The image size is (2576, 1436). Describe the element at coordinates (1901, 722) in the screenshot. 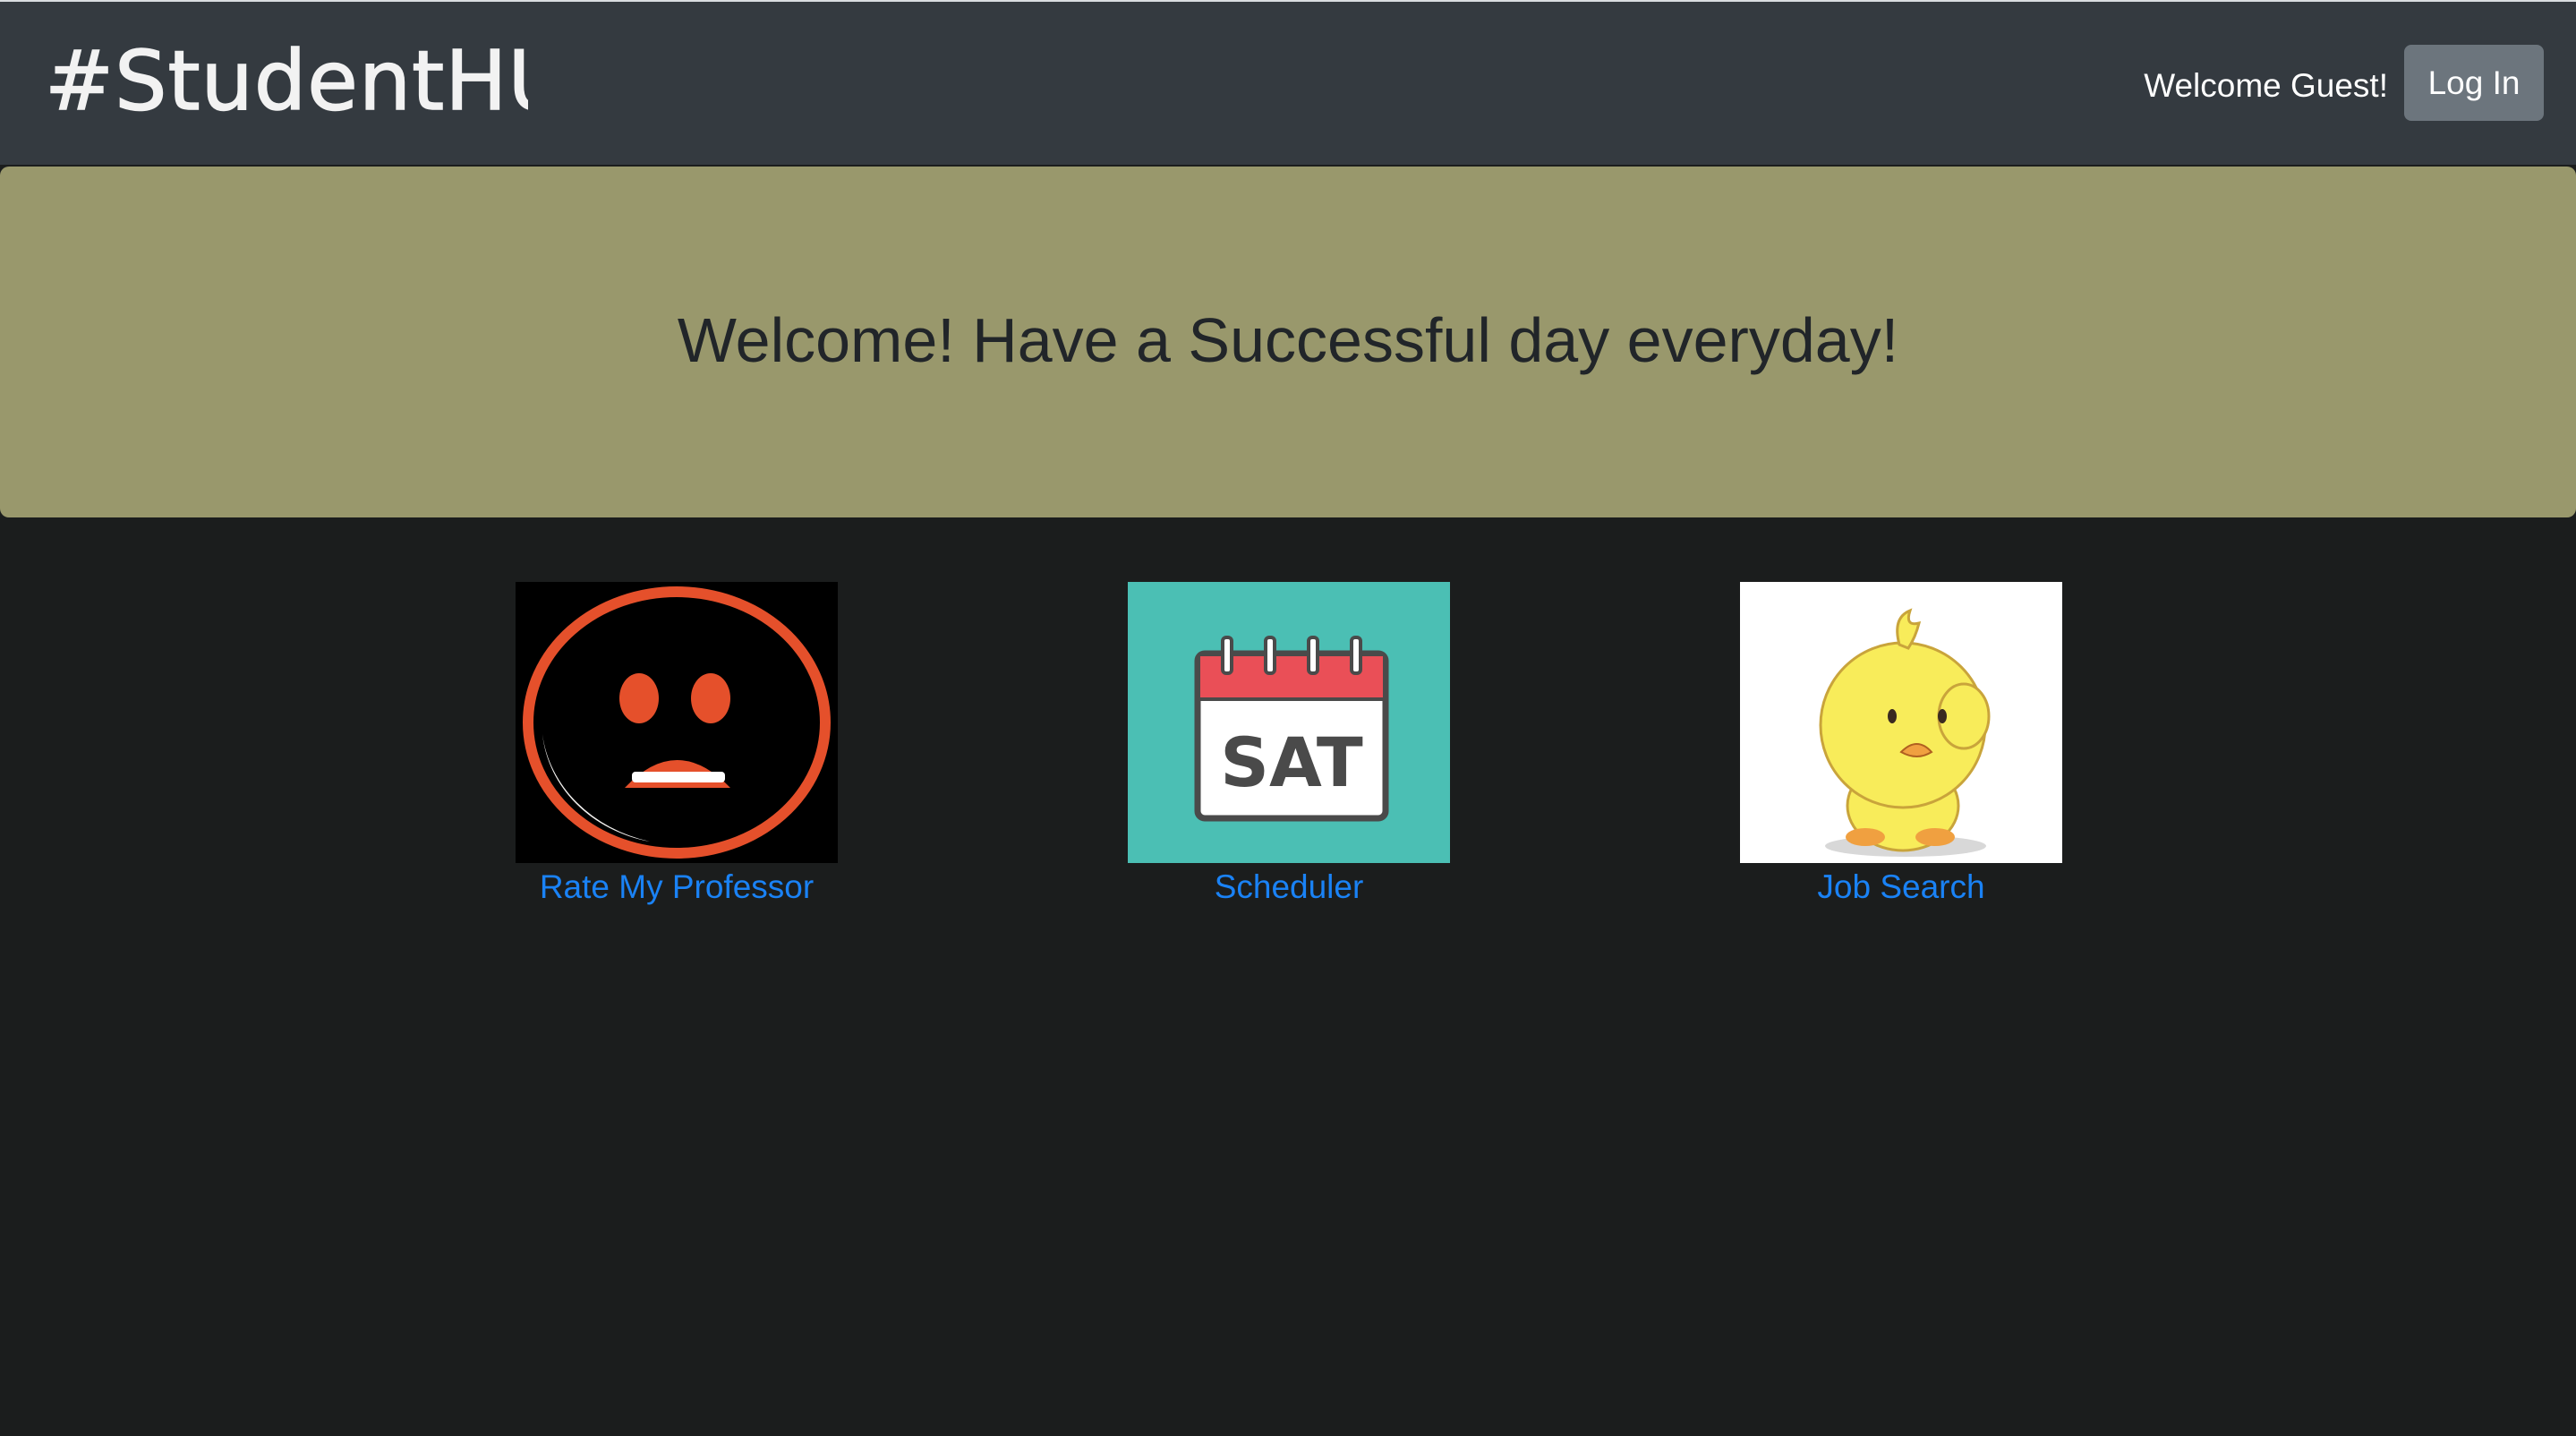

I see `yellow-chick-icon` at that location.